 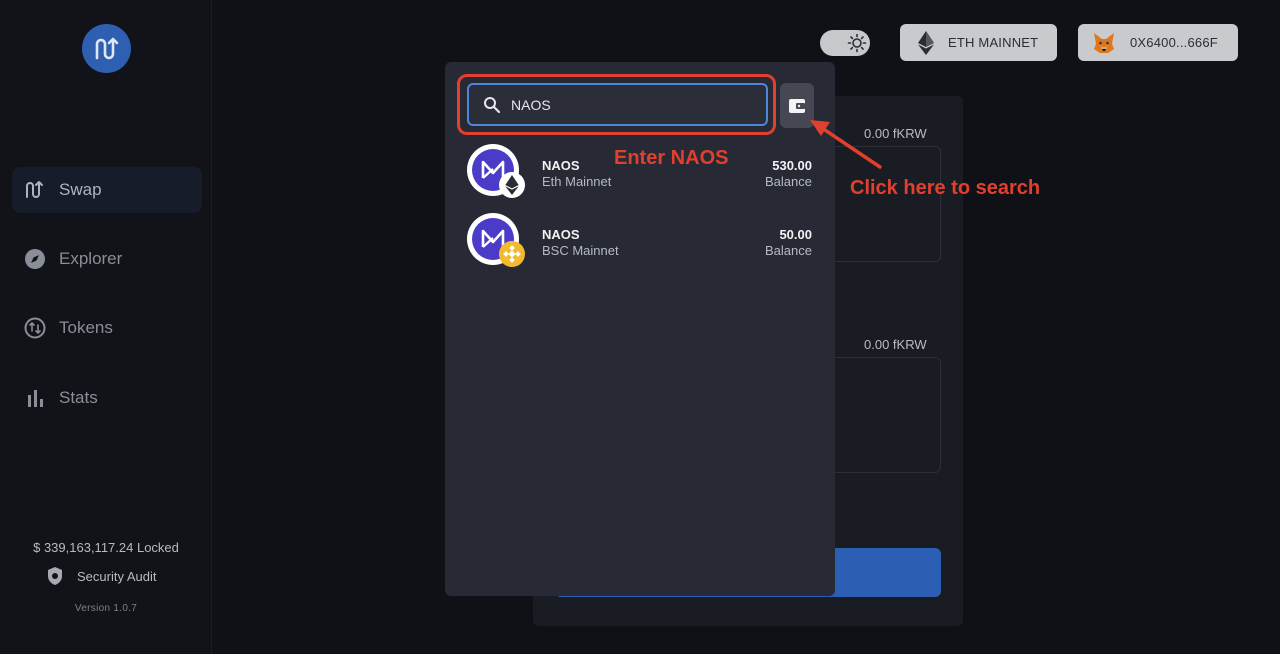 I want to click on security-audit-link: Security Audit, so click(x=101, y=576).